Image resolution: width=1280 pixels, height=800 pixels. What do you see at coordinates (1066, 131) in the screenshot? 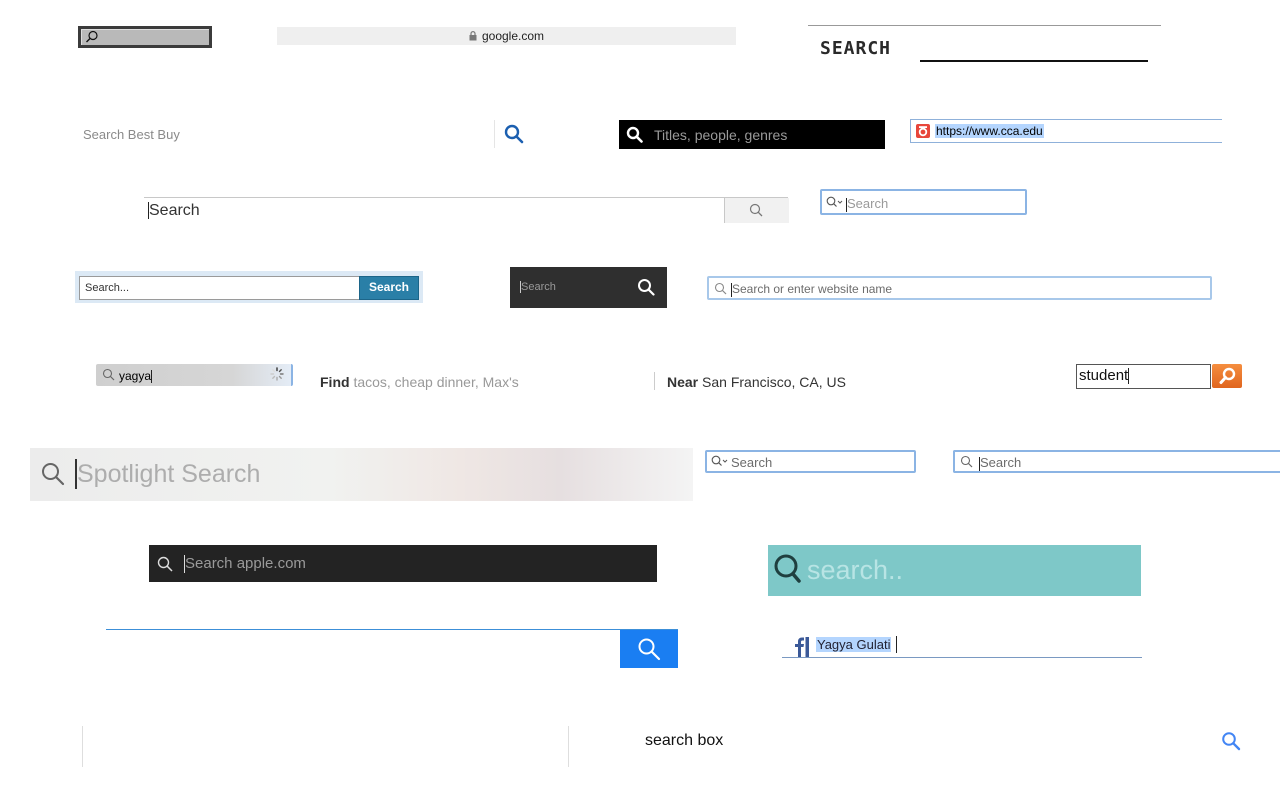
I see `cca-url-bar: https://www.cca.edu` at bounding box center [1066, 131].